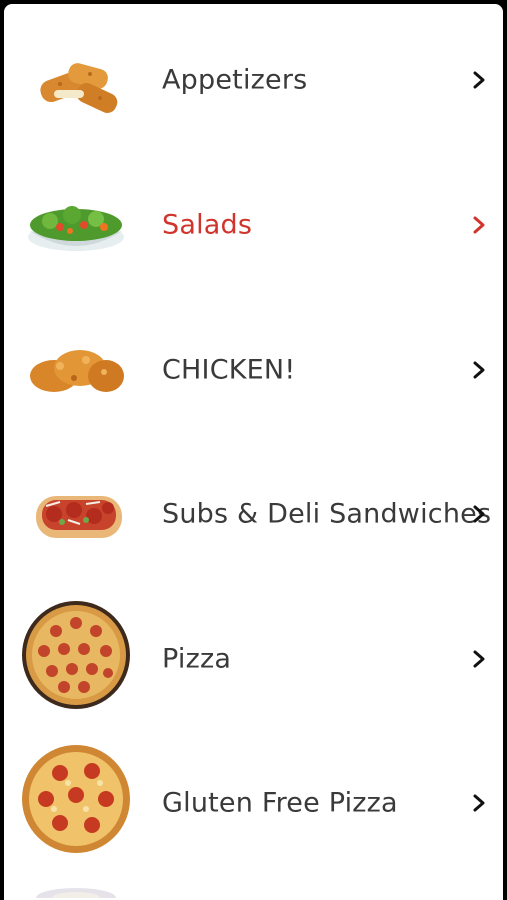 The height and width of the screenshot is (900, 507). I want to click on menu-item-label: Subs & Deli Sandwiches, so click(327, 514).